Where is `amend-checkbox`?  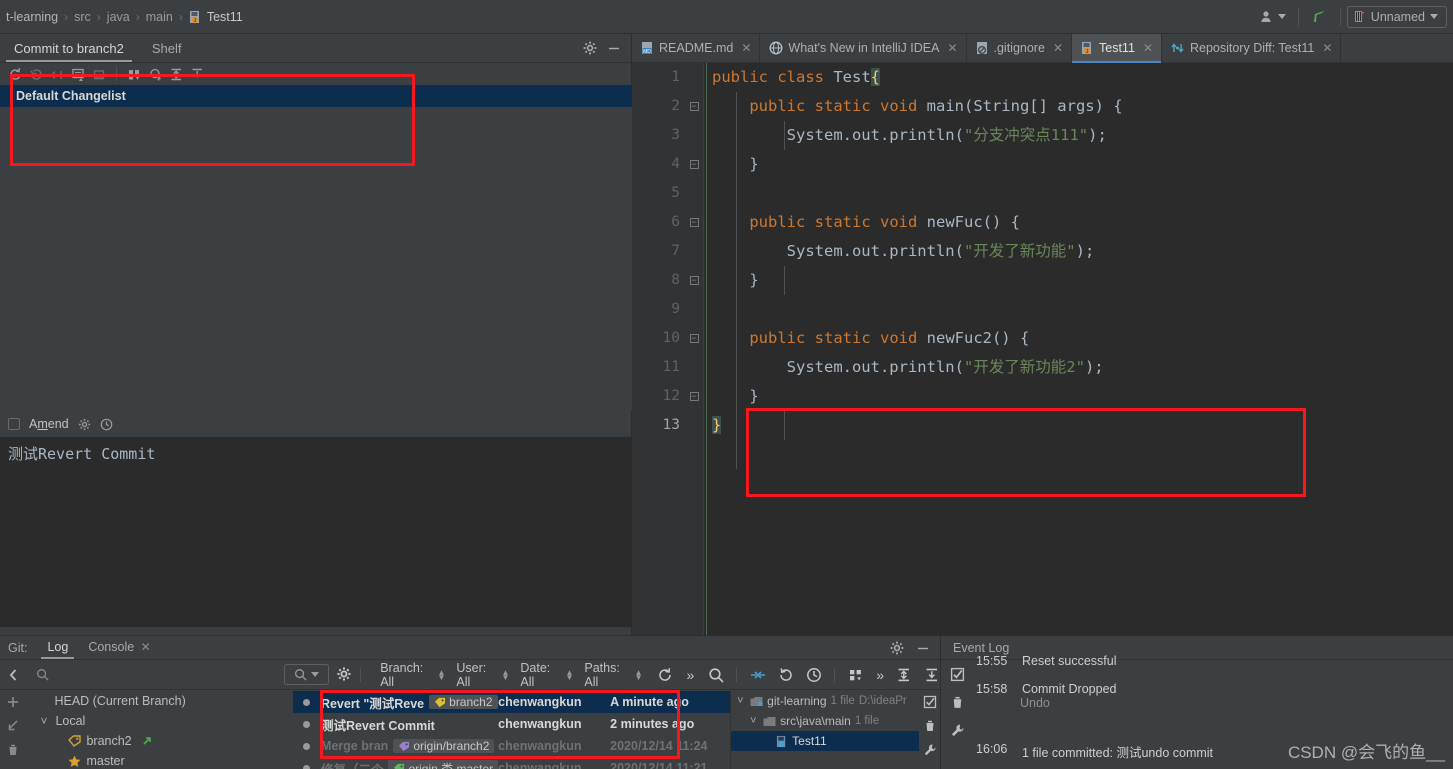
amend-checkbox is located at coordinates (14, 424).